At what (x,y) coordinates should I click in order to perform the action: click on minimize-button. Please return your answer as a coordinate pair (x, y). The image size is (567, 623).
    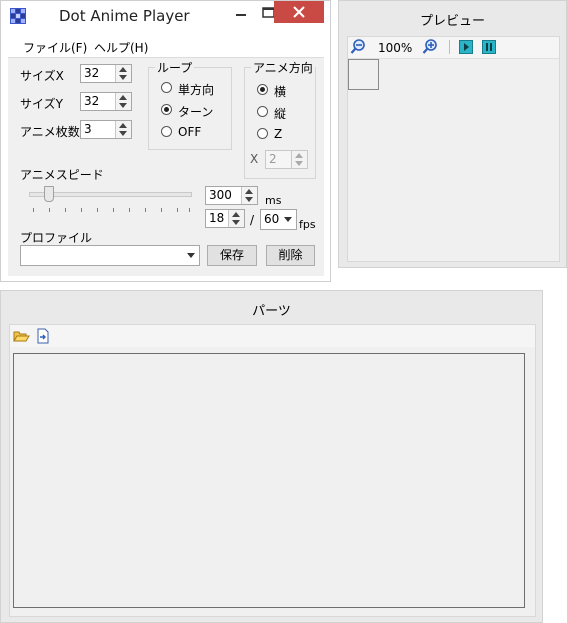
    Looking at the image, I should click on (241, 12).